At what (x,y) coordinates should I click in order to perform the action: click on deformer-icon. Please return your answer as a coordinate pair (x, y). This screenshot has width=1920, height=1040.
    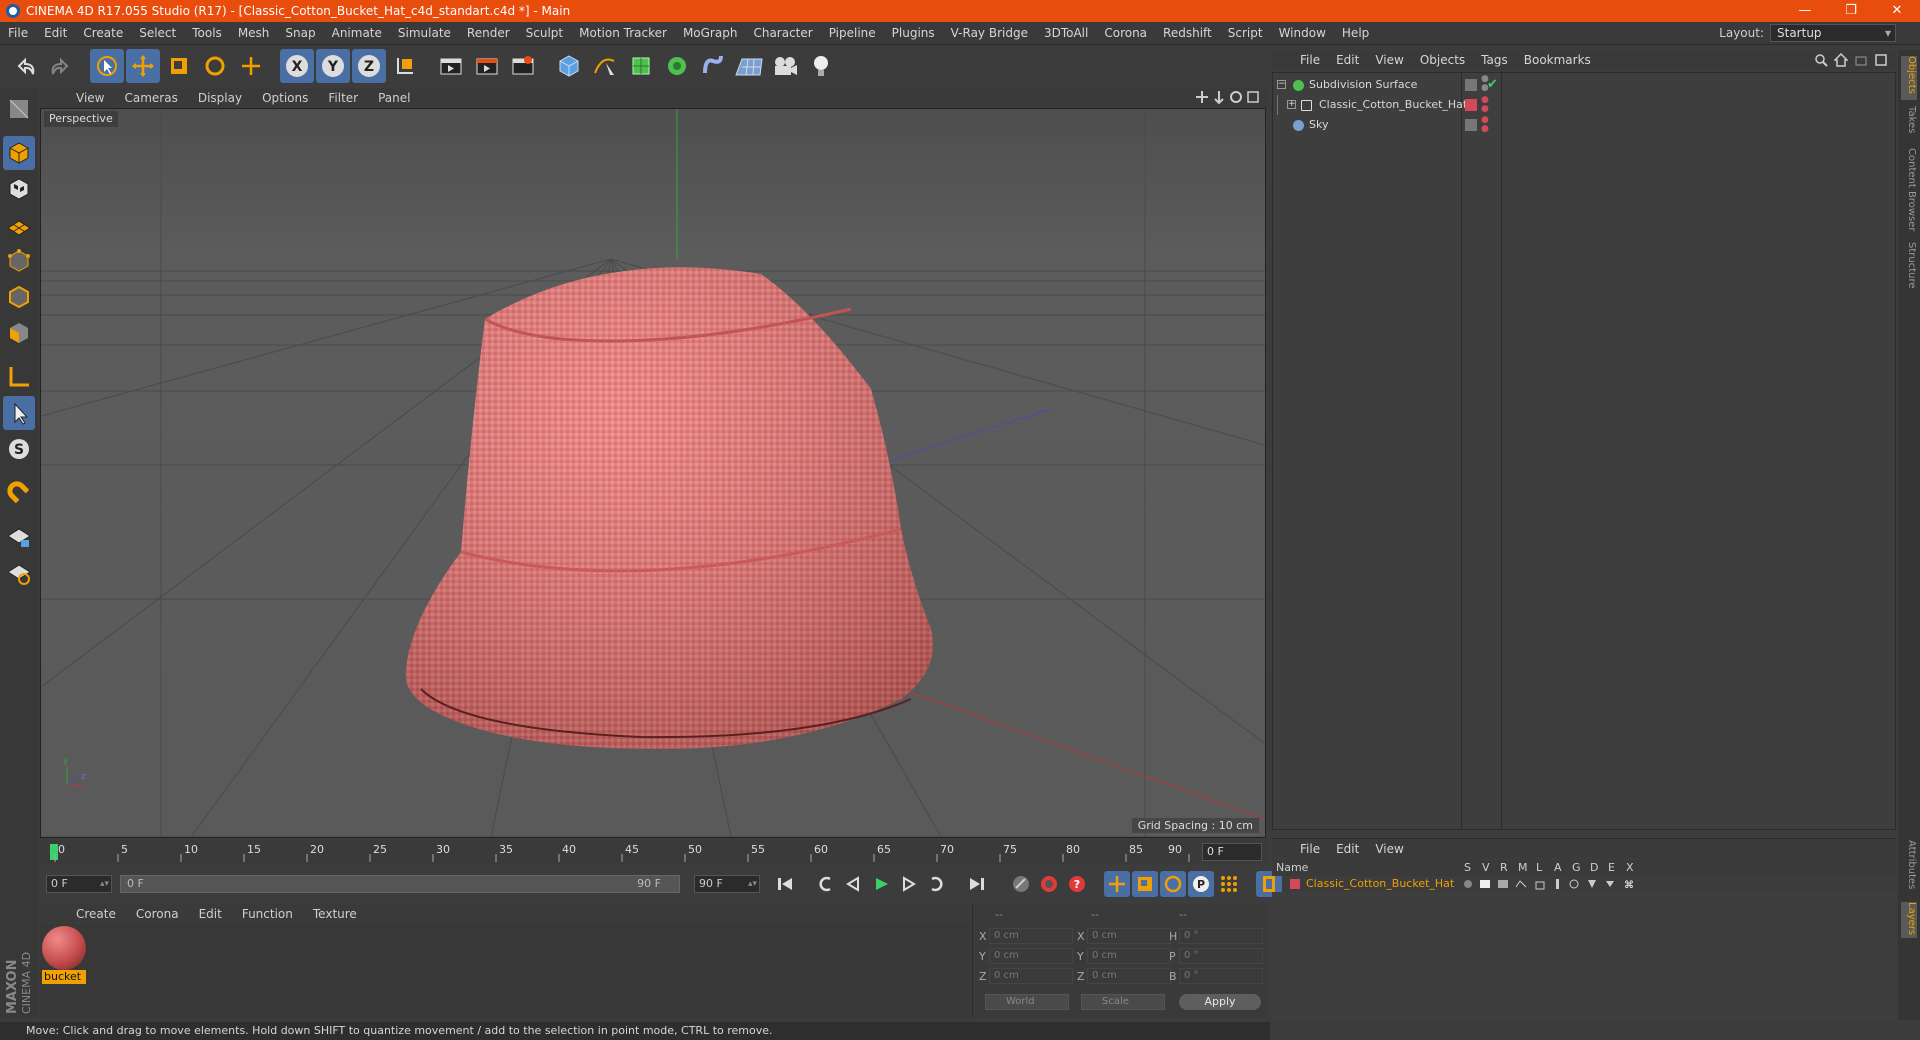
    Looking at the image, I should click on (713, 66).